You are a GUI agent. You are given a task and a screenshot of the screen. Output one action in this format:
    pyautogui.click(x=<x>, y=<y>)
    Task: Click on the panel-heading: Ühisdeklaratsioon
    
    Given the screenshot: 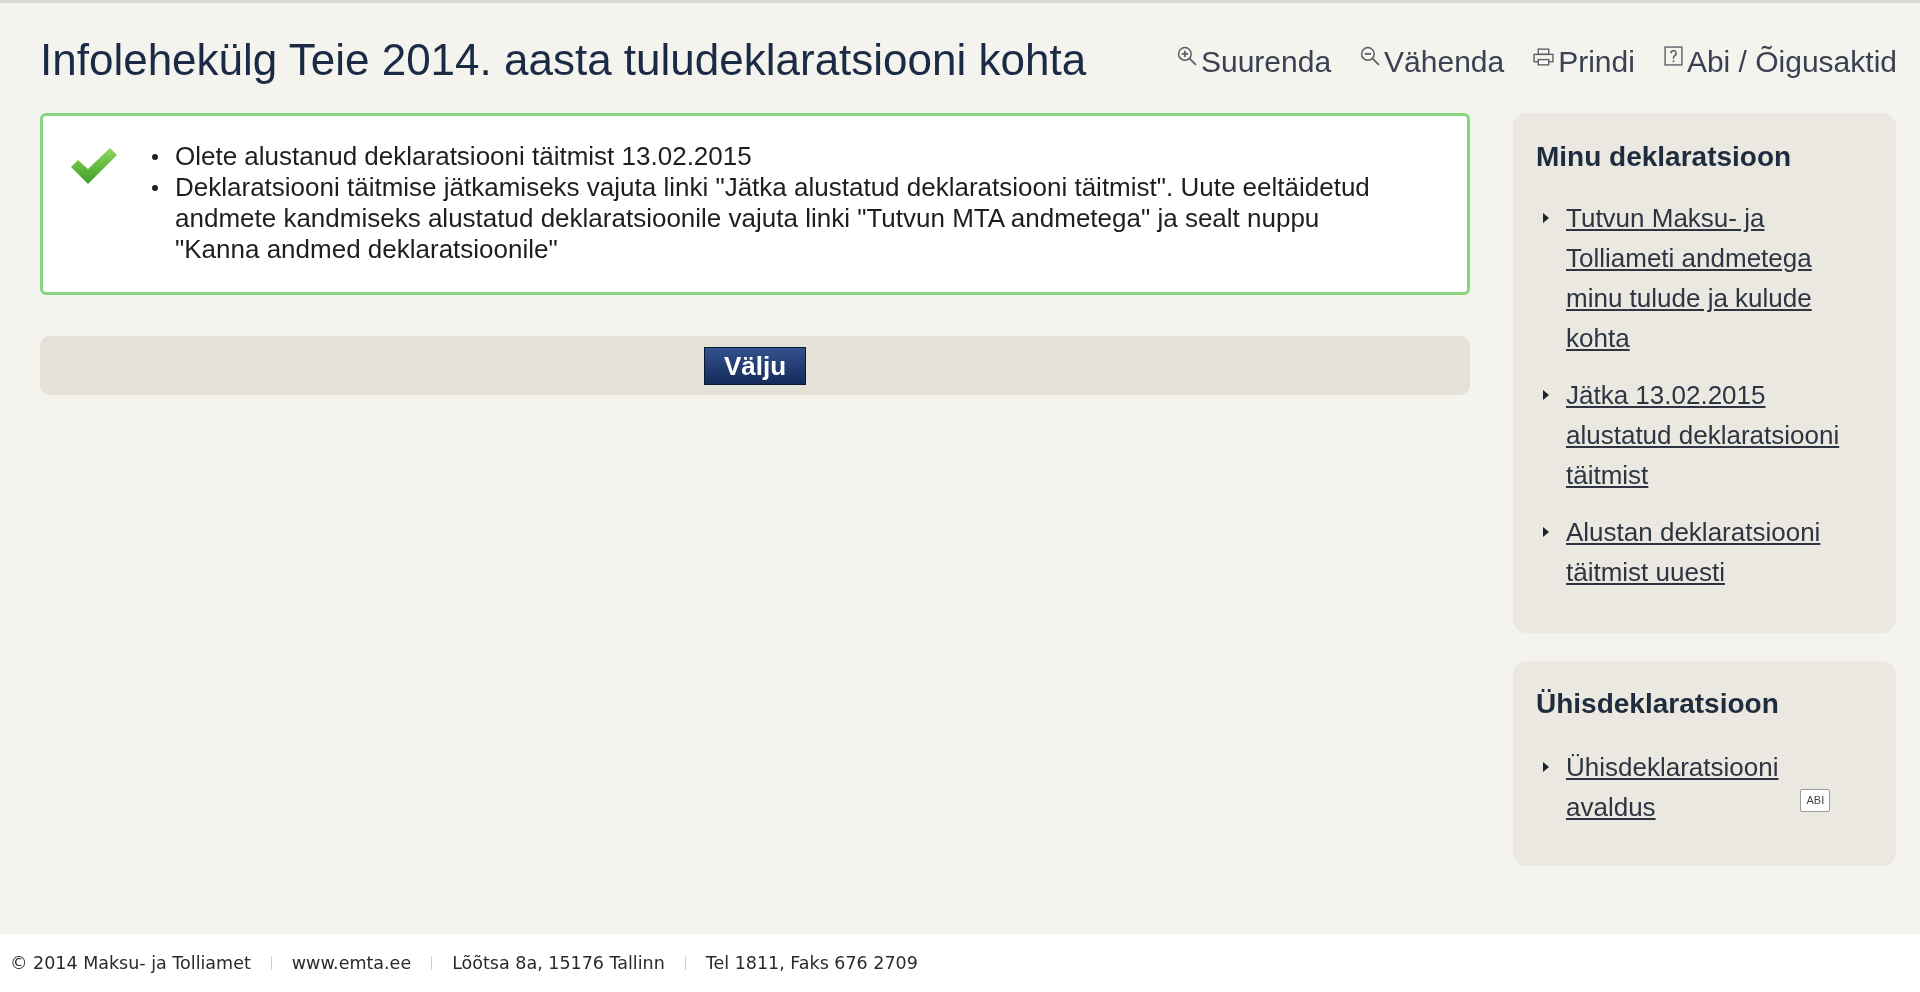 What is the action you would take?
    pyautogui.click(x=1658, y=704)
    